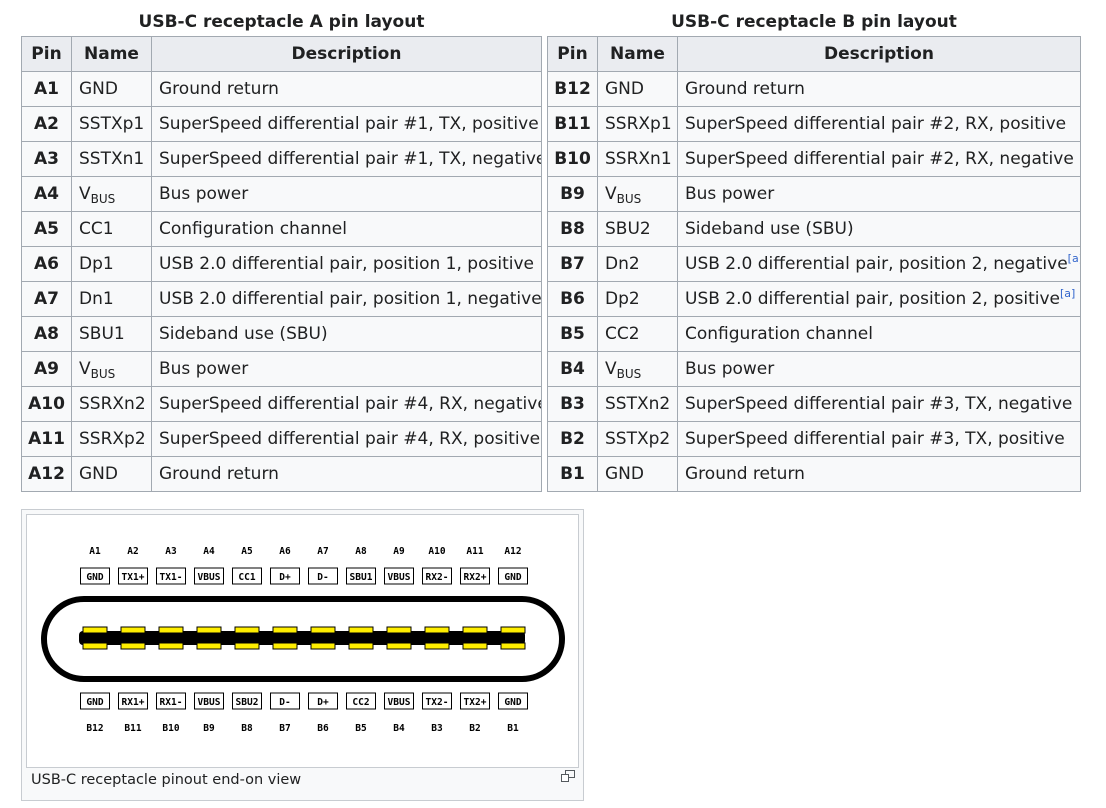  Describe the element at coordinates (94, 577) in the screenshot. I see `signal-label-top: GND` at that location.